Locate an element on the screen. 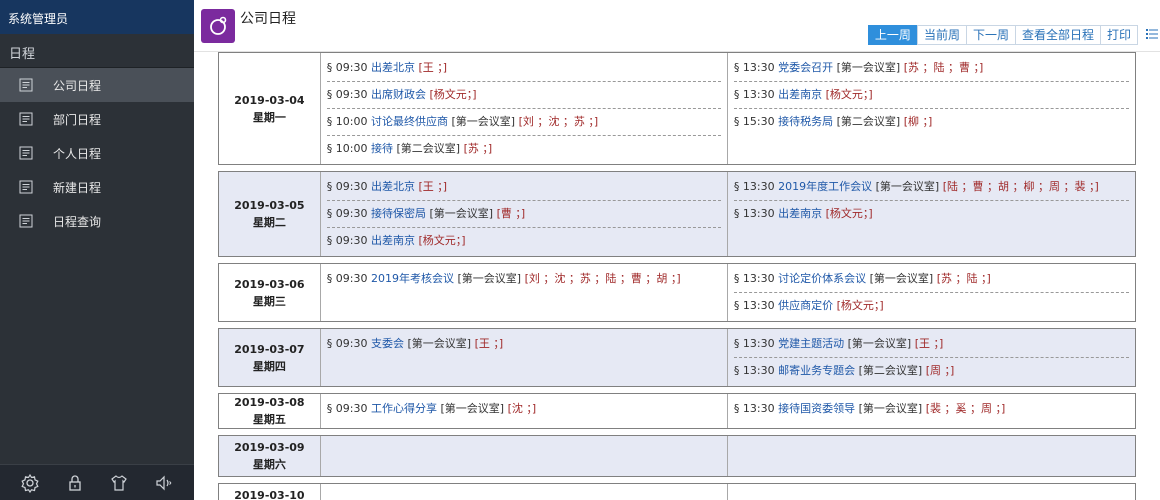 This screenshot has width=1160, height=500. sidebar-bottom-bar is located at coordinates (97, 482).